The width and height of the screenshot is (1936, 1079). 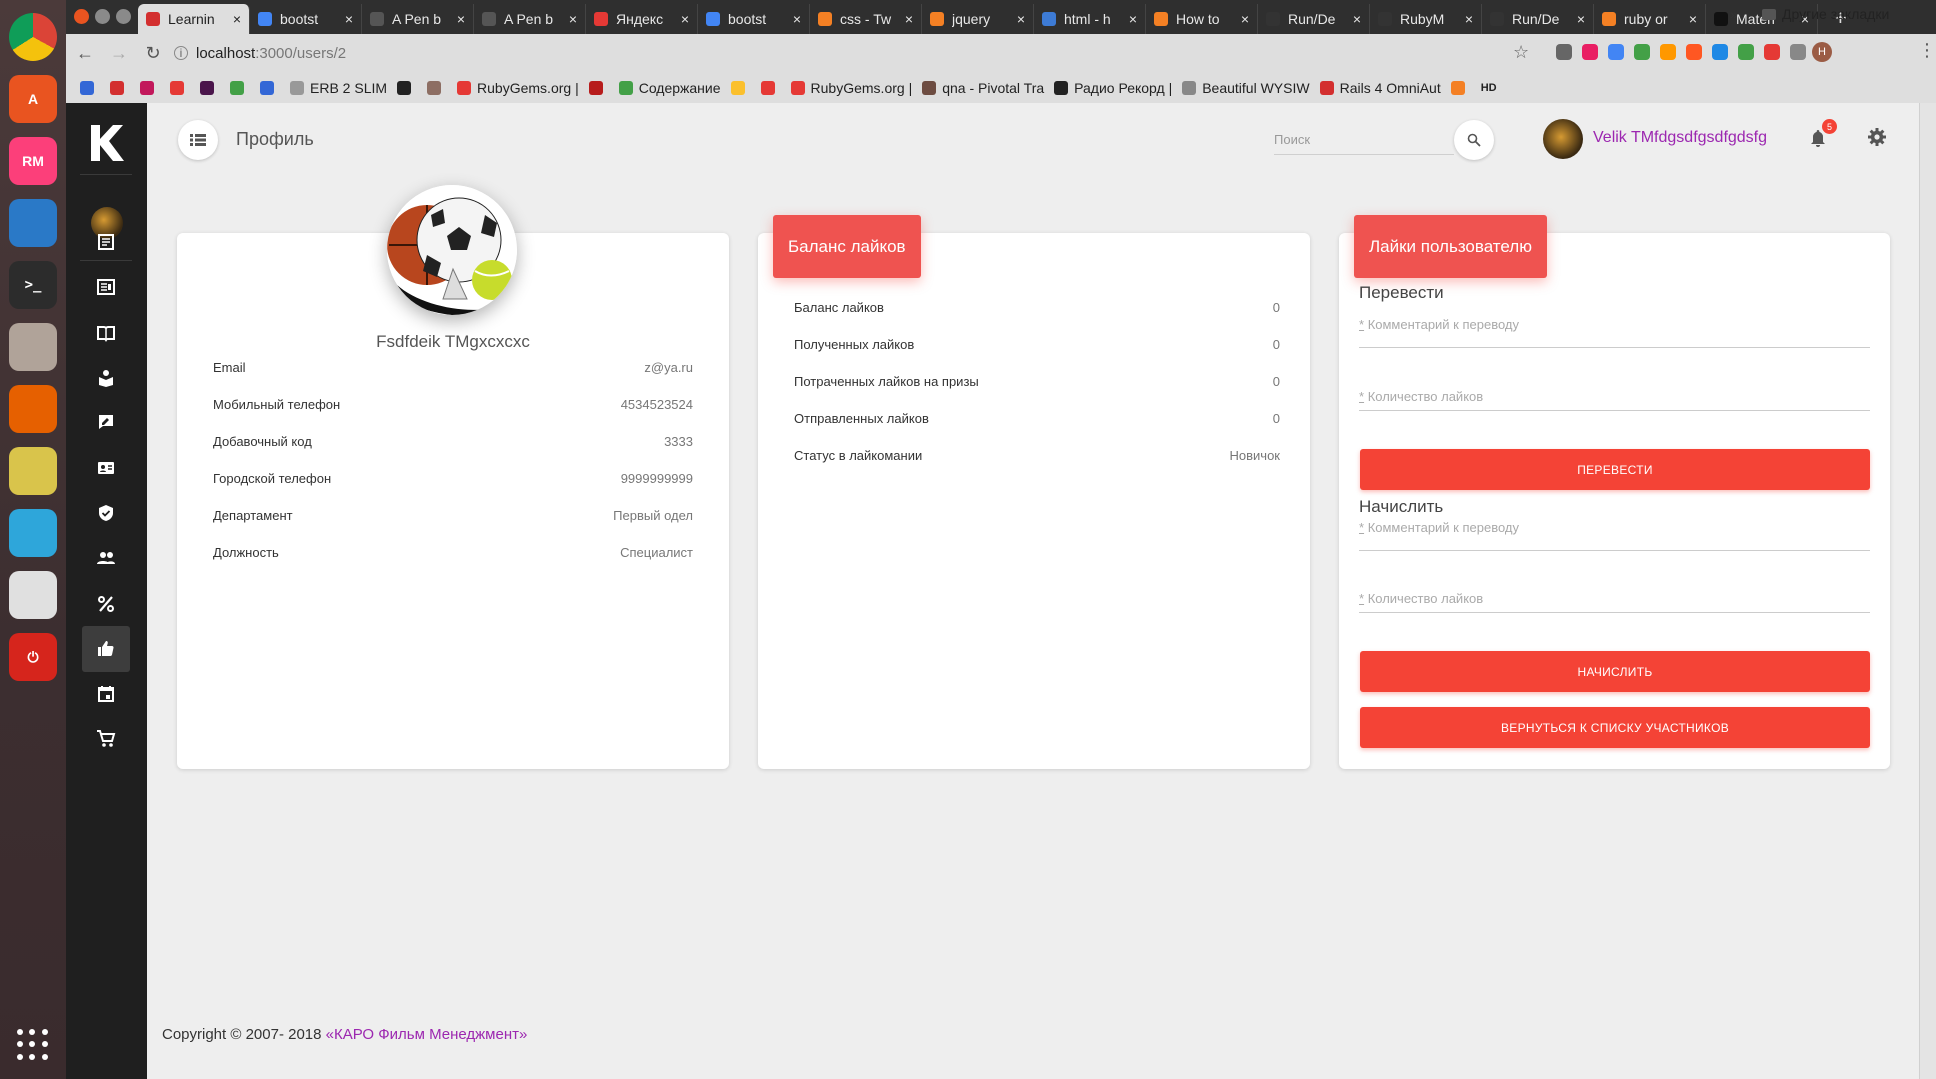 I want to click on window-maximize-button, so click(x=123, y=16).